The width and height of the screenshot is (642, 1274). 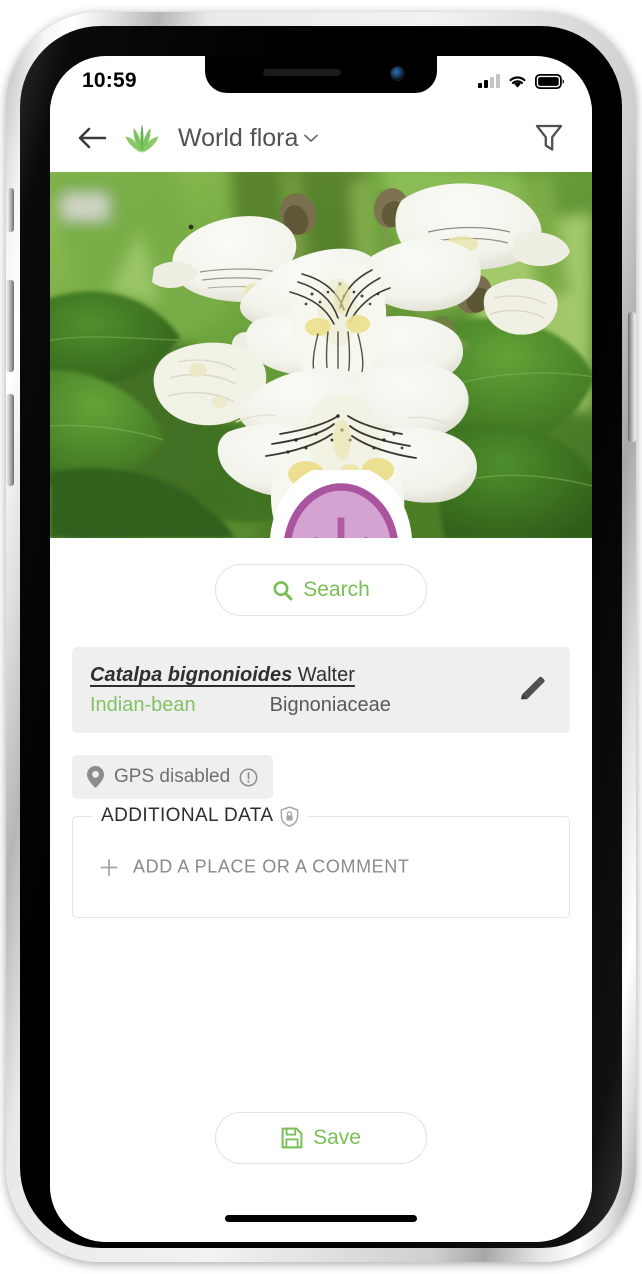 What do you see at coordinates (143, 705) in the screenshot?
I see `species-common-name: Indian-bean` at bounding box center [143, 705].